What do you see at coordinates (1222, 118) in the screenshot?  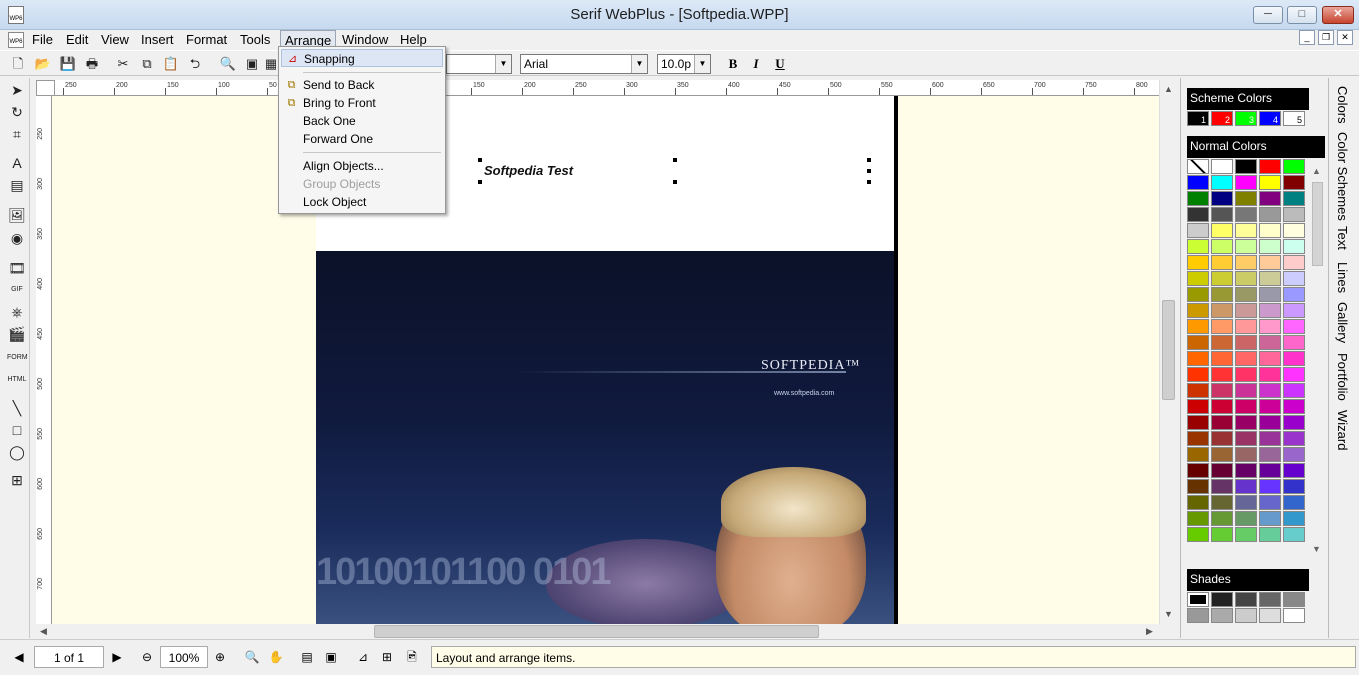 I see `scheme-color-swatch: 2` at bounding box center [1222, 118].